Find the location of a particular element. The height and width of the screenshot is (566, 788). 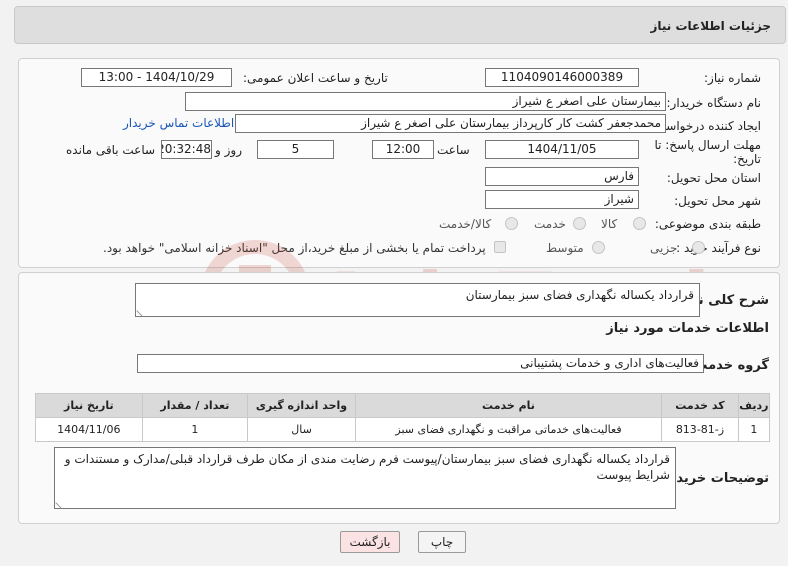

process-radio-minor is located at coordinates (698, 247).